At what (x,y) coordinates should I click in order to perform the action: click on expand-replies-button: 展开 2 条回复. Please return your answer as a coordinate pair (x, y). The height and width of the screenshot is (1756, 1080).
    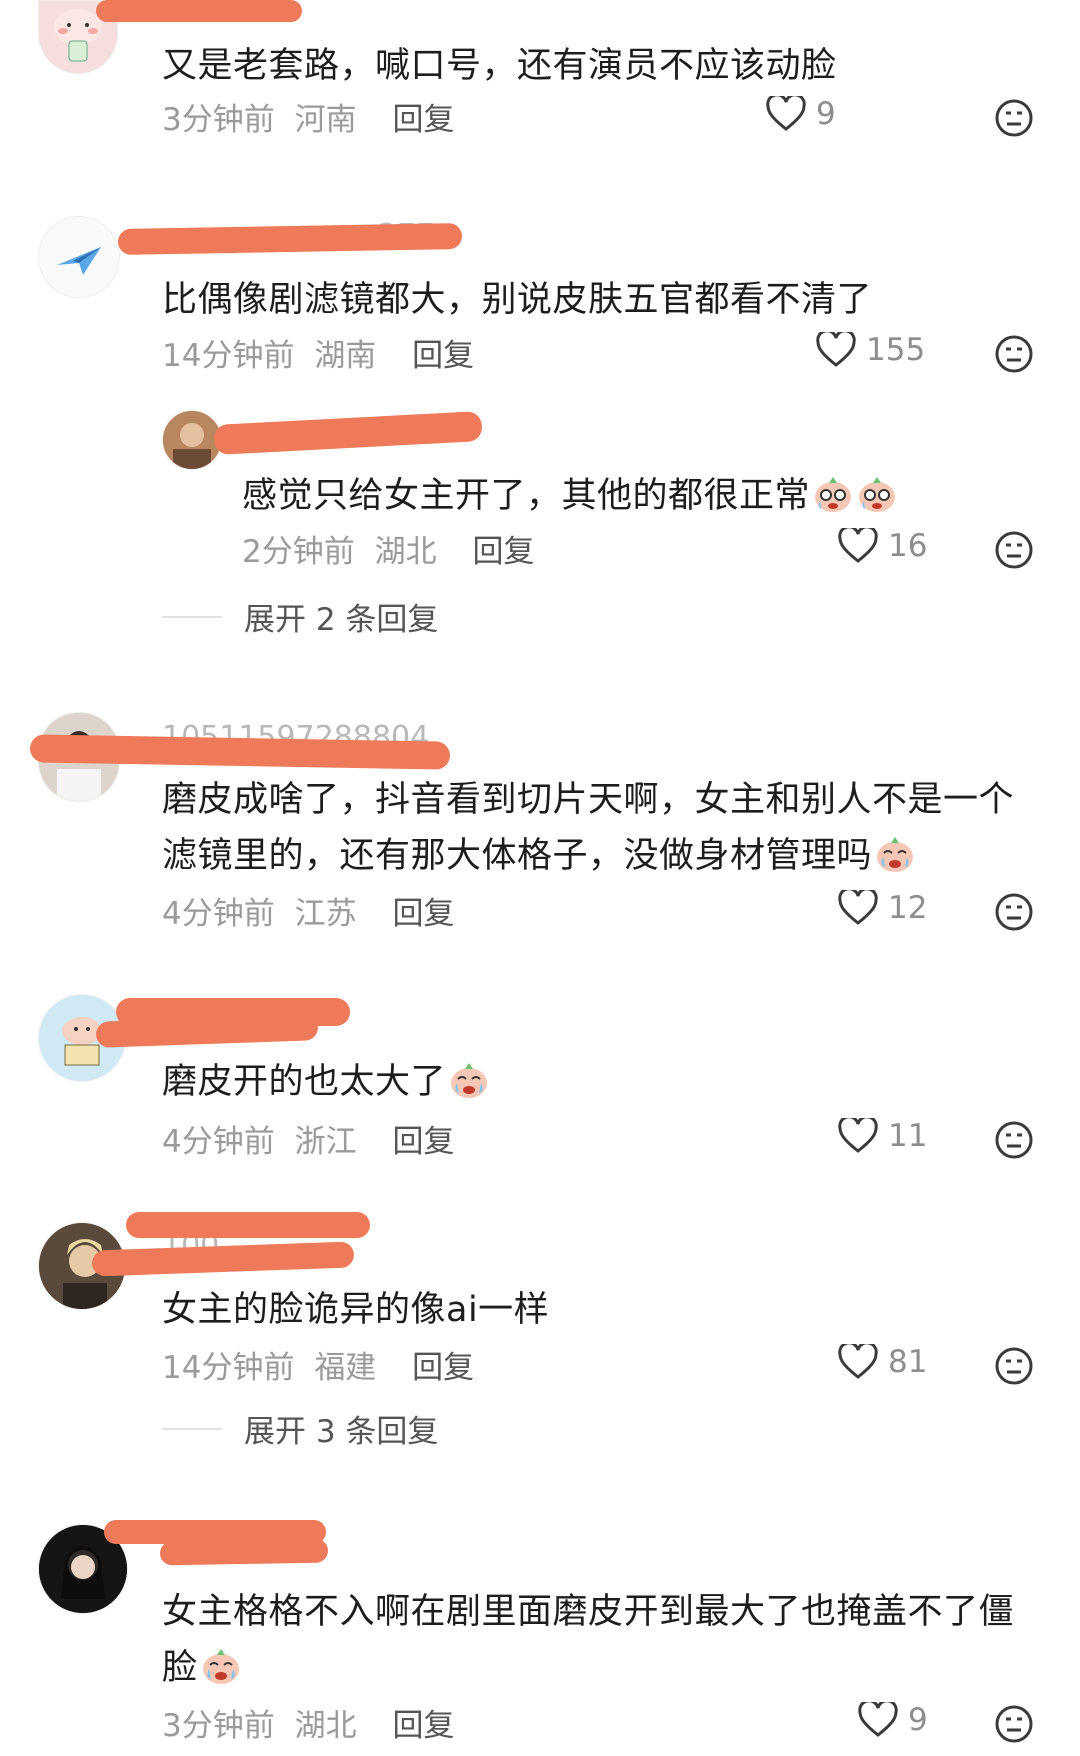
    Looking at the image, I should click on (300, 616).